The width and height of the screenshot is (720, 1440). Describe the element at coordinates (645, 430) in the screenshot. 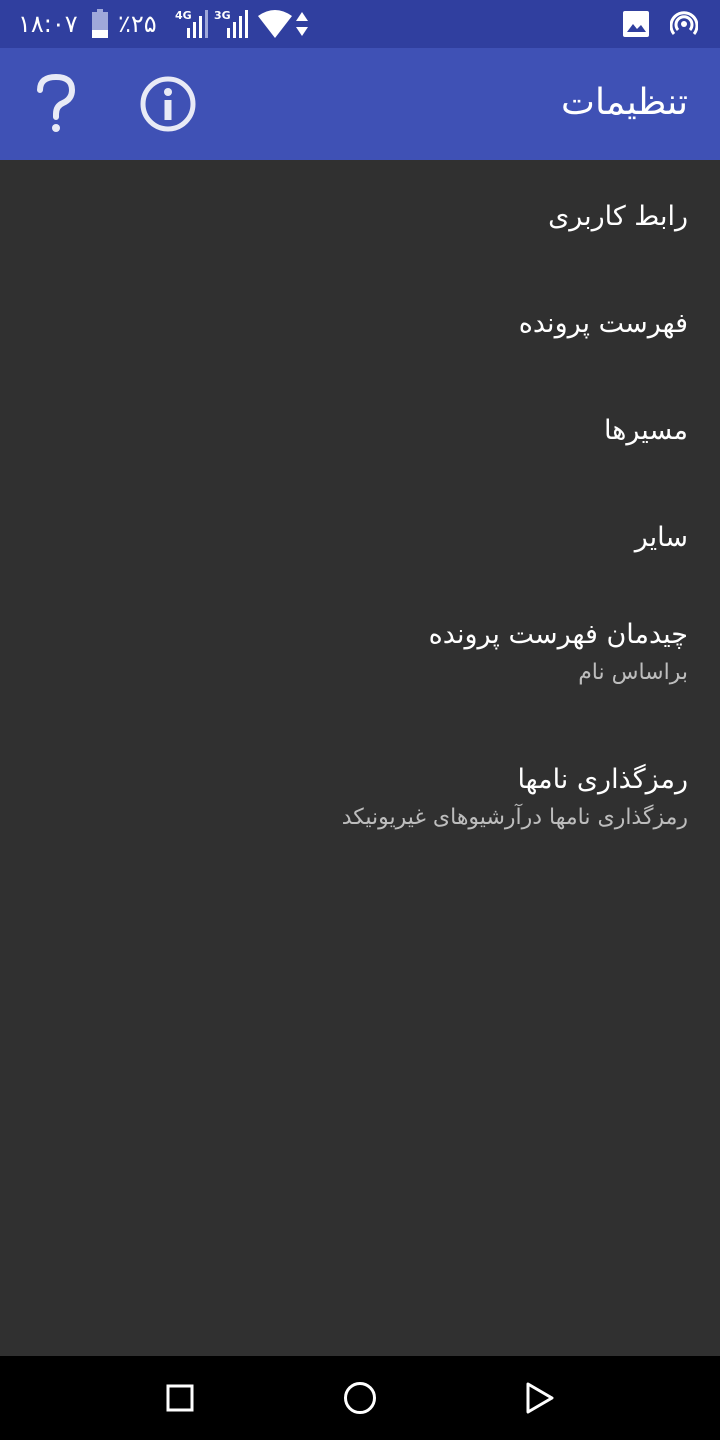

I see `pref-title: مسیرها` at that location.